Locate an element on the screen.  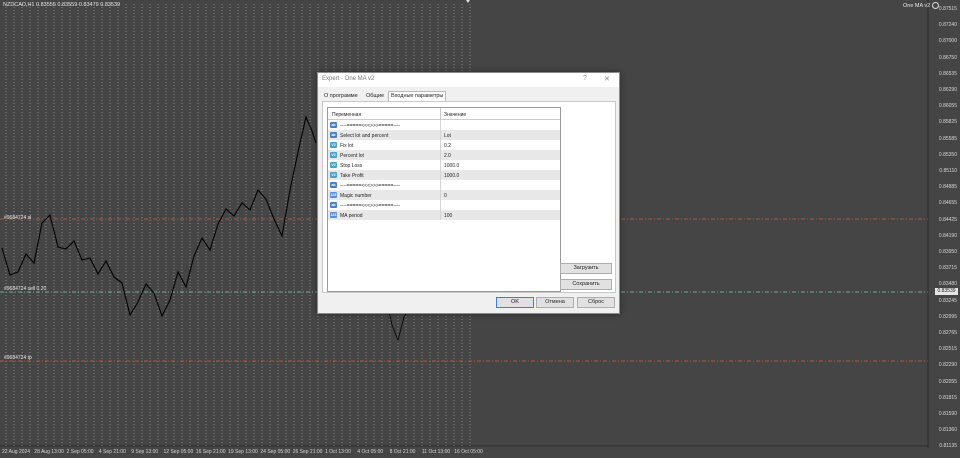
price-axis-label: 0.81360 is located at coordinates (947, 430).